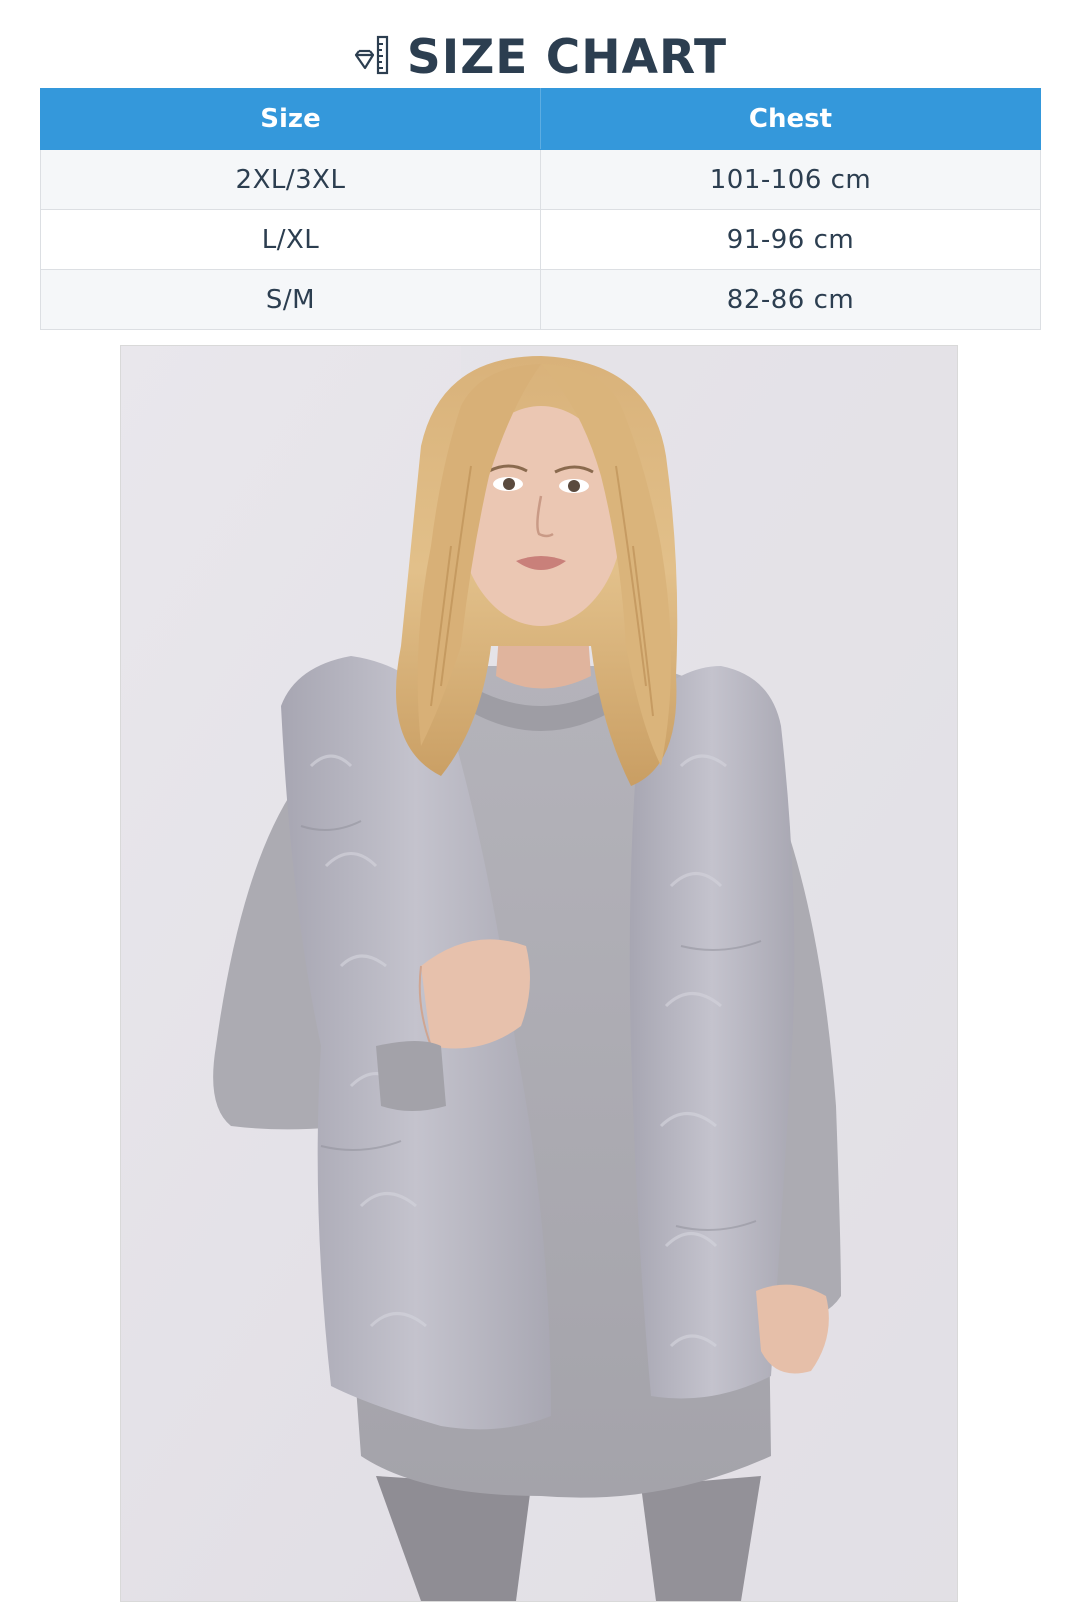  Describe the element at coordinates (790, 299) in the screenshot. I see `chest-cell: 82-86 cm` at that location.